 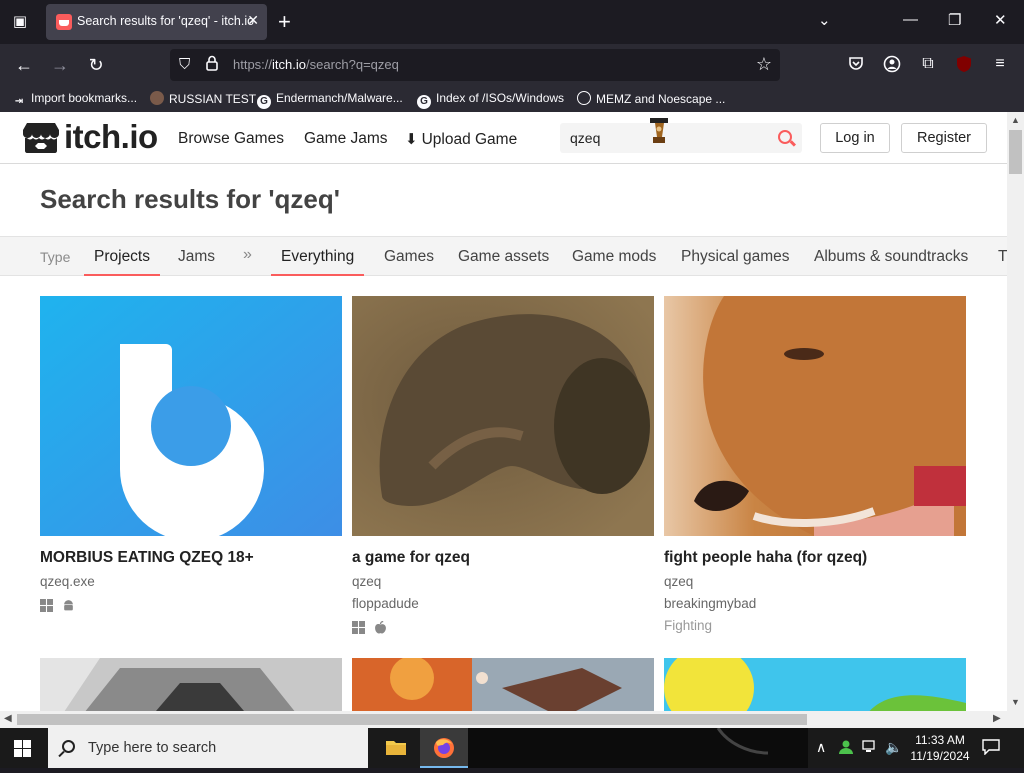 I want to click on bookmark-russian-test: RUSSIAN TEST, so click(x=203, y=98).